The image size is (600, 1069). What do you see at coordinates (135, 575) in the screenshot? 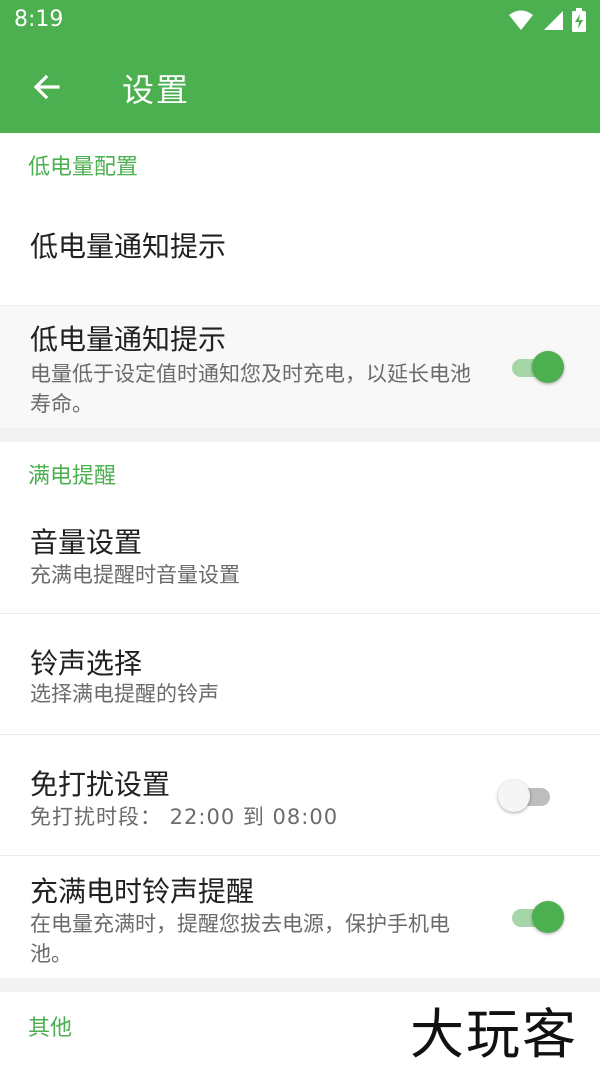
I see `setting-summary: 充满电提醒时音量设置` at bounding box center [135, 575].